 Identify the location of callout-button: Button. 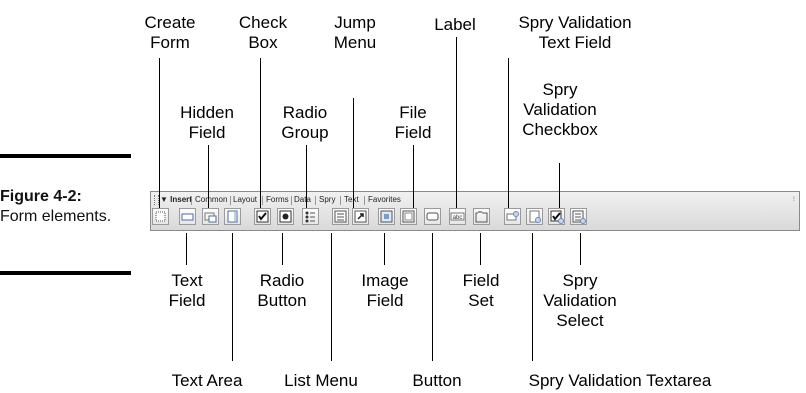
(437, 380).